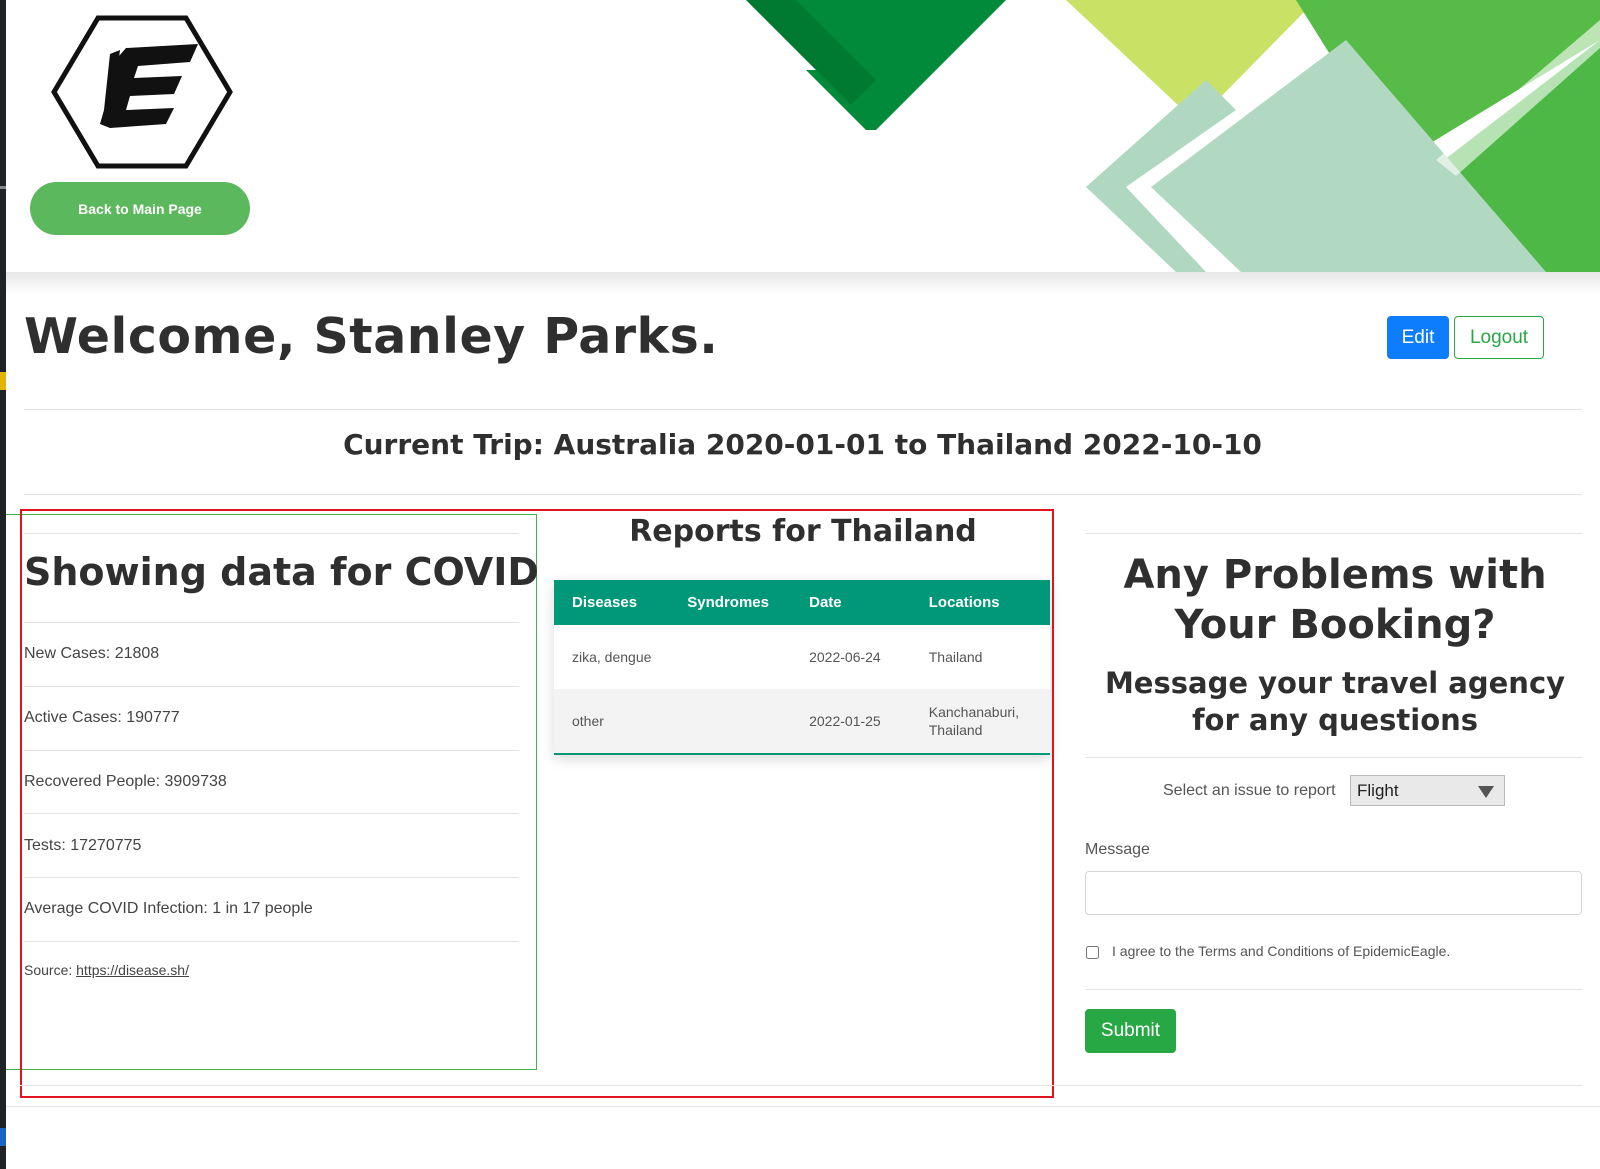 Image resolution: width=1600 pixels, height=1169 pixels. Describe the element at coordinates (140, 208) in the screenshot. I see `back-to-main-button: Back to Main Page` at that location.